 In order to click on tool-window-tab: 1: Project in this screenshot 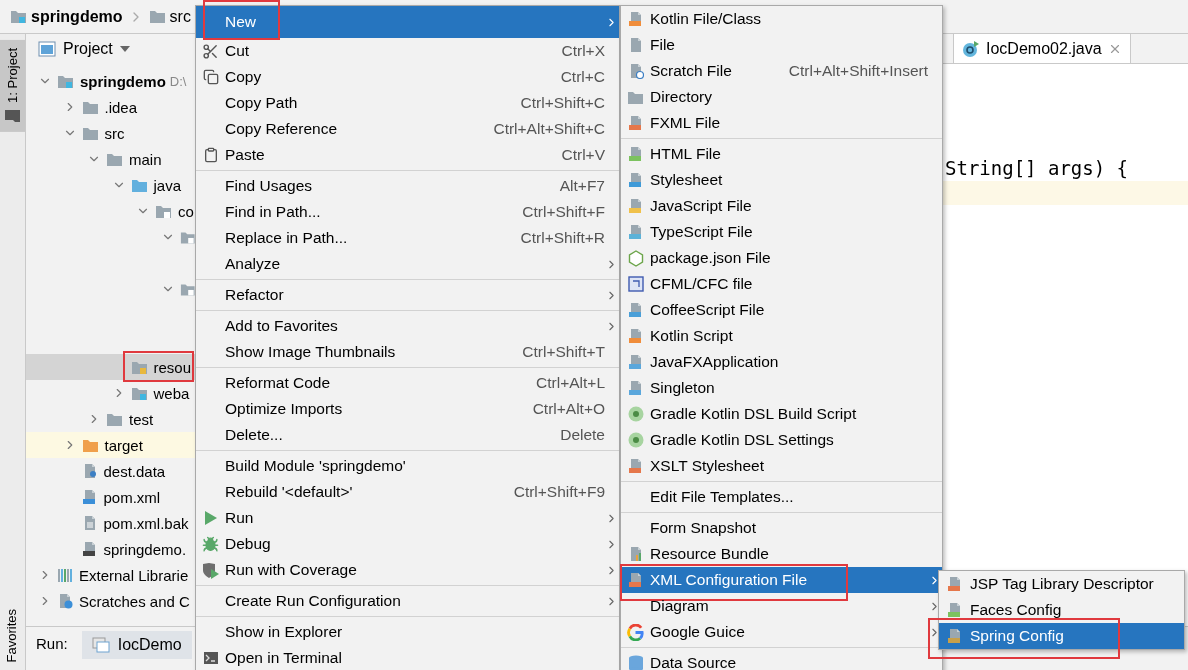, I will do `click(12, 86)`.